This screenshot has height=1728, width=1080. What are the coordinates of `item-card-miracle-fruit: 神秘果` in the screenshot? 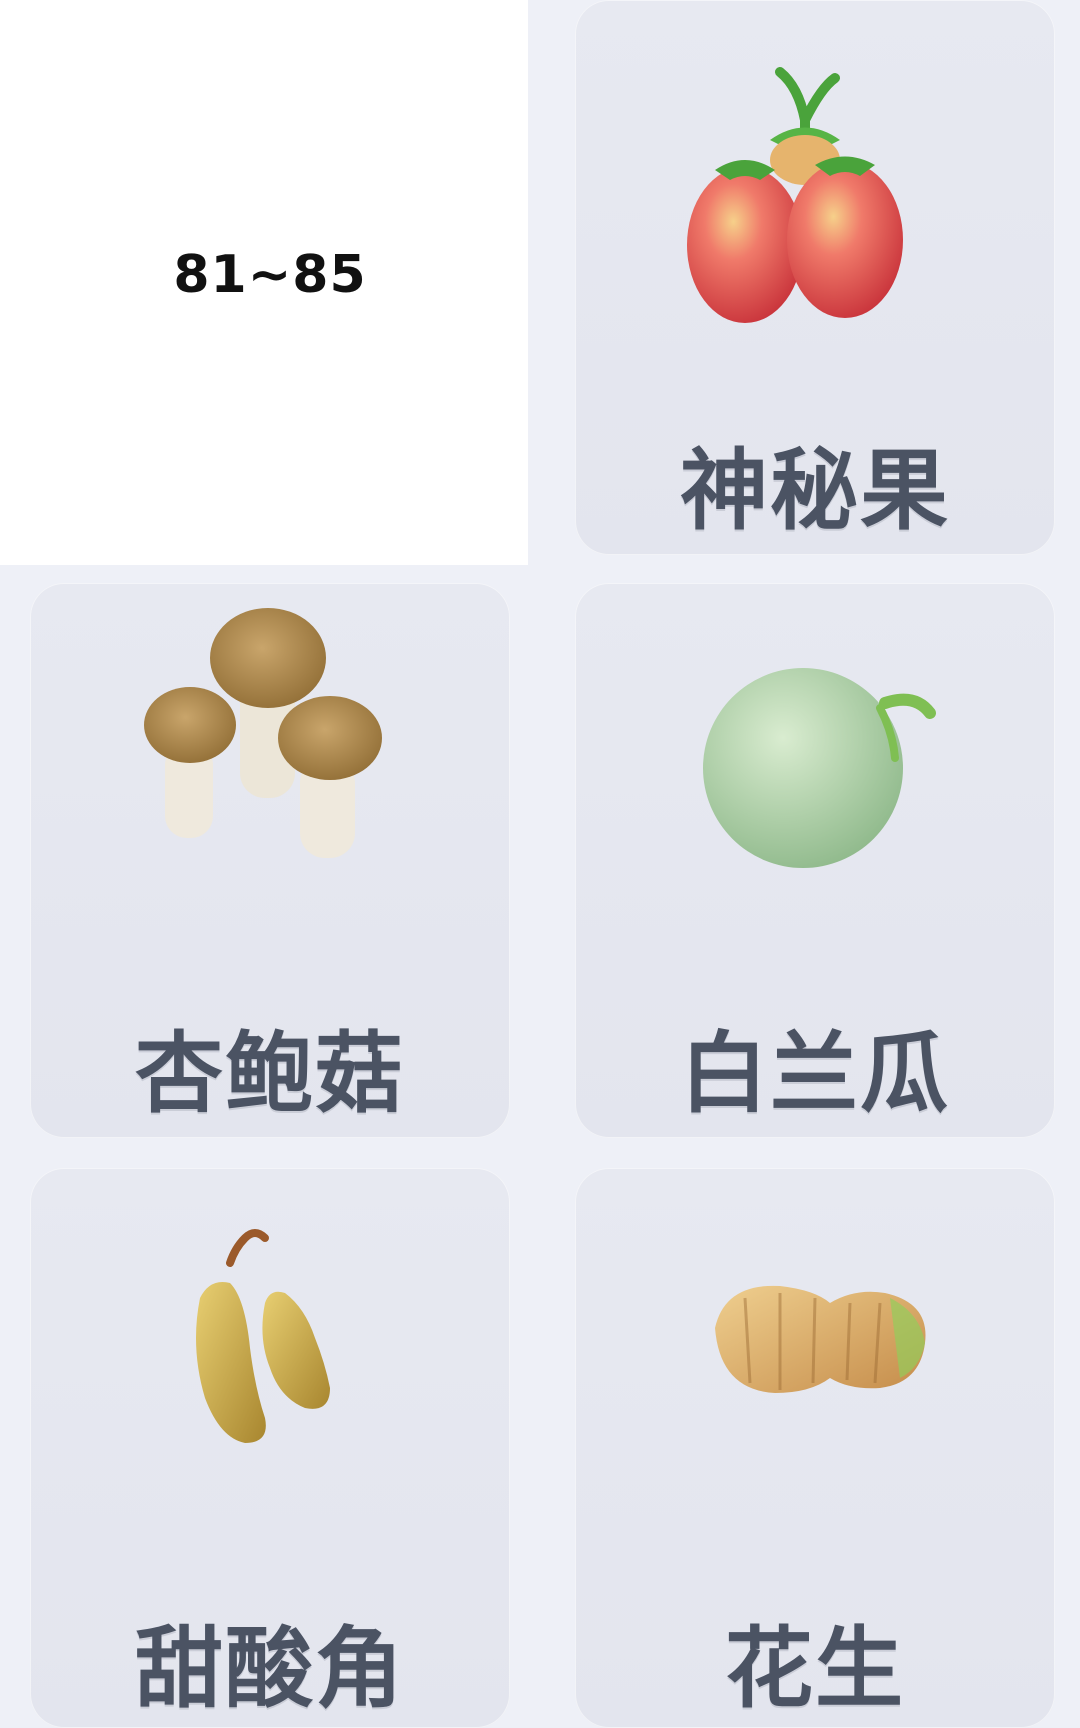 It's located at (815, 277).